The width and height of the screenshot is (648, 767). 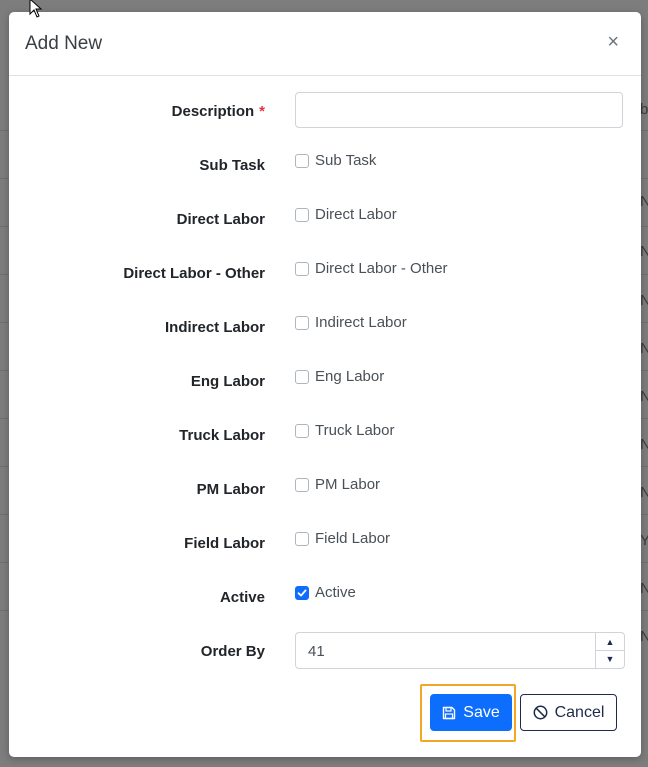 I want to click on field-labor-label: Field Labor, so click(x=224, y=543).